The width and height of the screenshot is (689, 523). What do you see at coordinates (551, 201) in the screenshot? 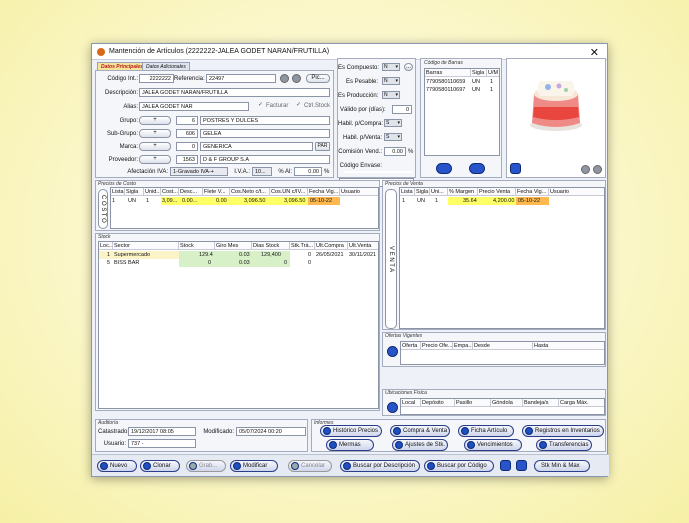
I see `sale-cell` at bounding box center [551, 201].